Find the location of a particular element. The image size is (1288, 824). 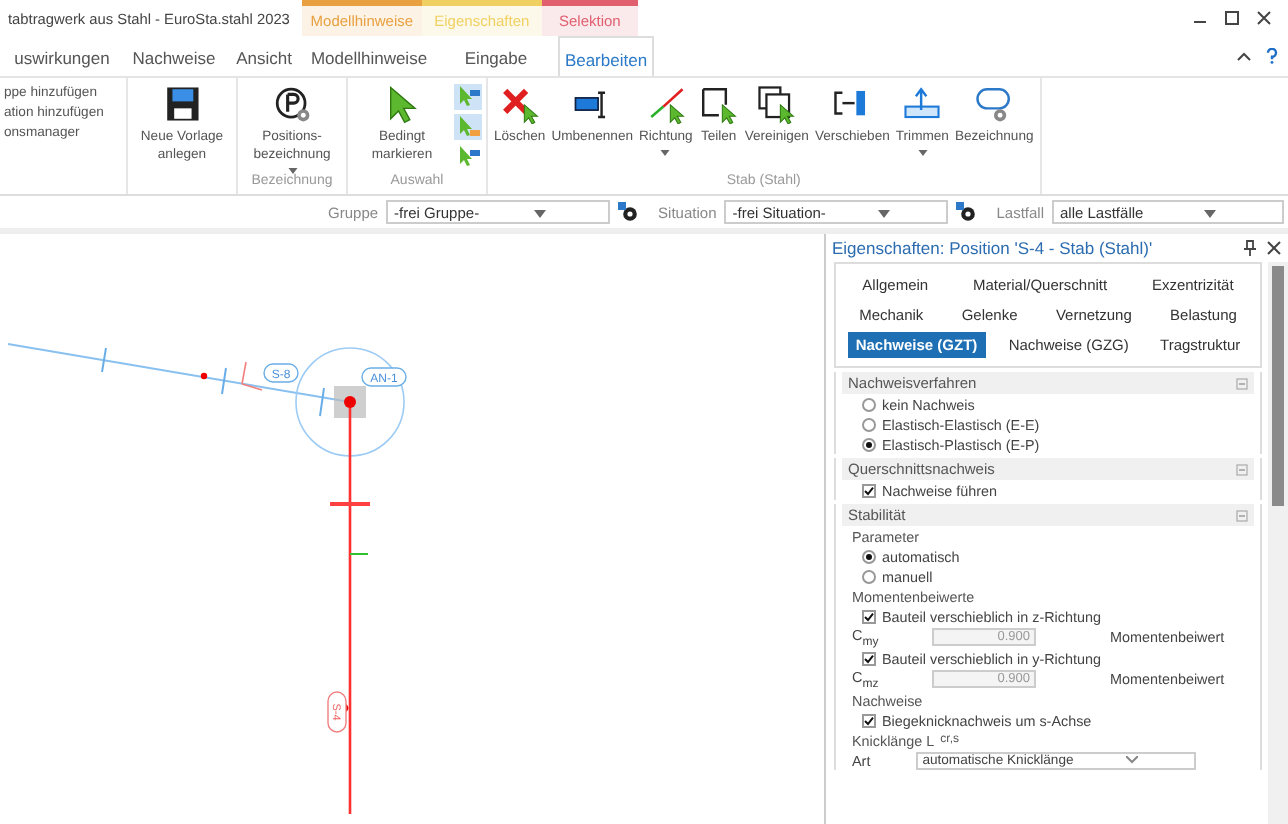

help-icon is located at coordinates (1272, 56).